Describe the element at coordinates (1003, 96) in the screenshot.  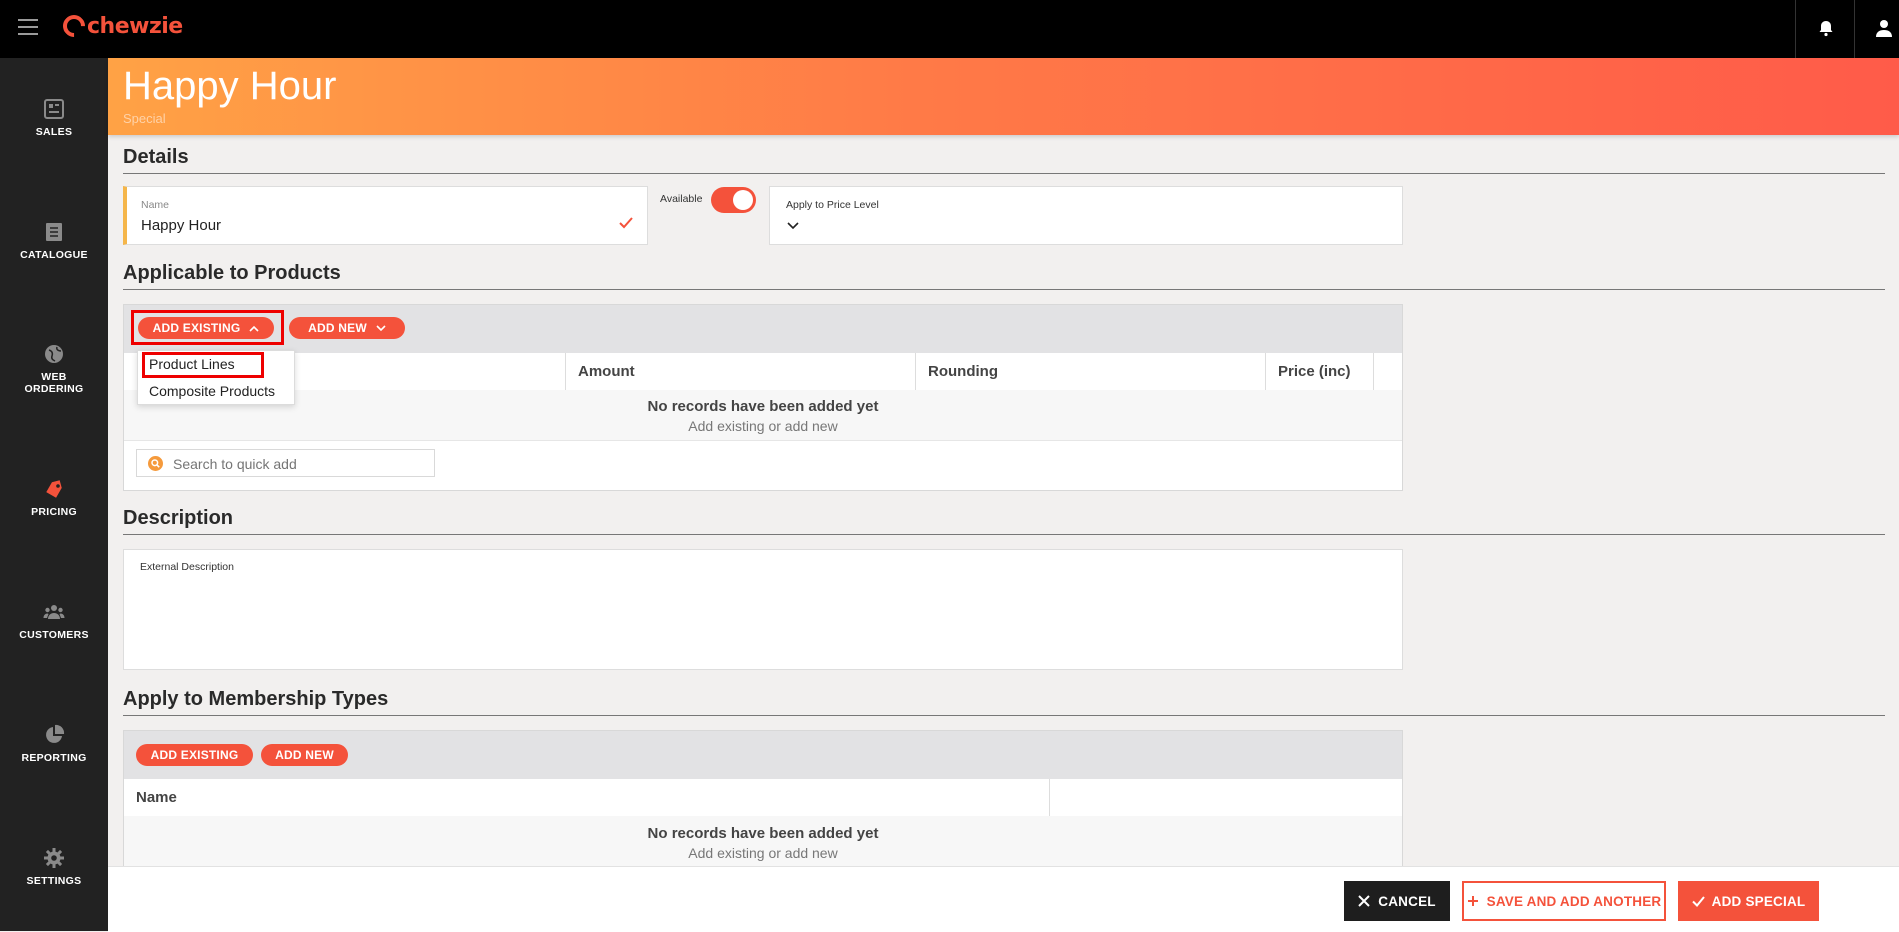
I see `page-header-banner: Happy Hour Special` at that location.